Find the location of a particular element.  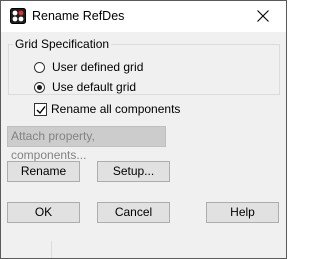

radio-user-defined-grid: User defined grid is located at coordinates (88, 67).